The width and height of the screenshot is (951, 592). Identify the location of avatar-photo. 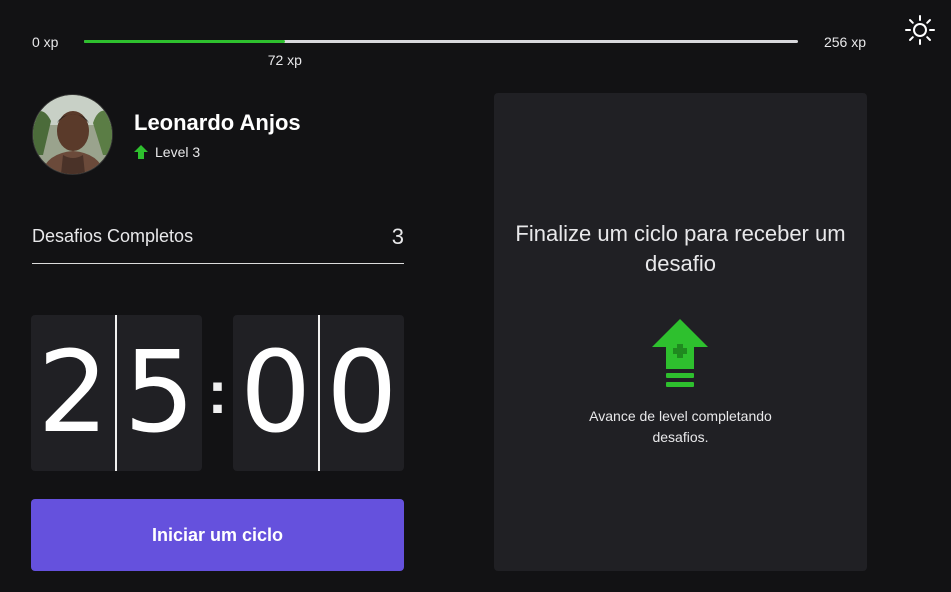
(72, 134).